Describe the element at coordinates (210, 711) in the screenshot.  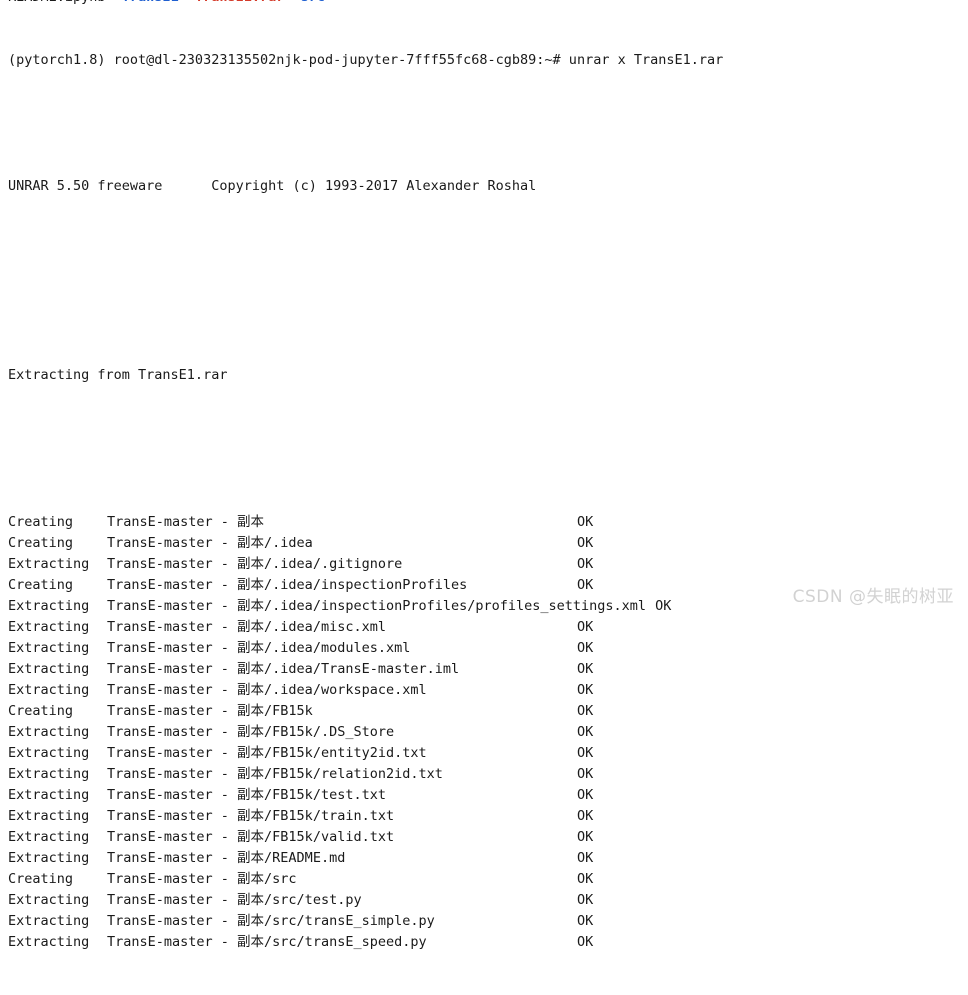
I see `extraction-path: TransE-master - 副本/FB15k` at that location.